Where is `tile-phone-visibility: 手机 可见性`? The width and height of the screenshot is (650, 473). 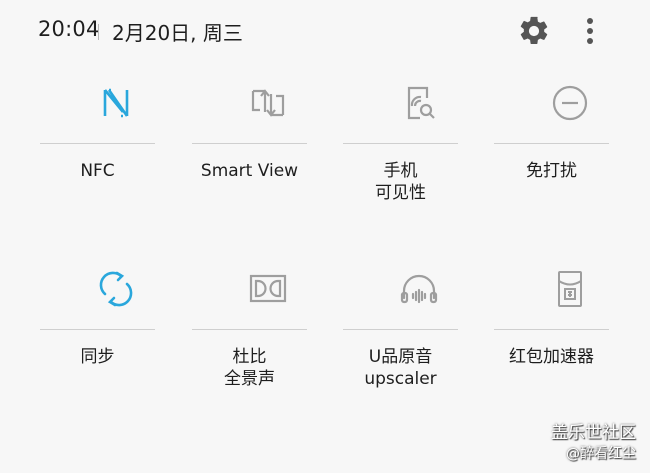
tile-phone-visibility: 手机 可见性 is located at coordinates (419, 139).